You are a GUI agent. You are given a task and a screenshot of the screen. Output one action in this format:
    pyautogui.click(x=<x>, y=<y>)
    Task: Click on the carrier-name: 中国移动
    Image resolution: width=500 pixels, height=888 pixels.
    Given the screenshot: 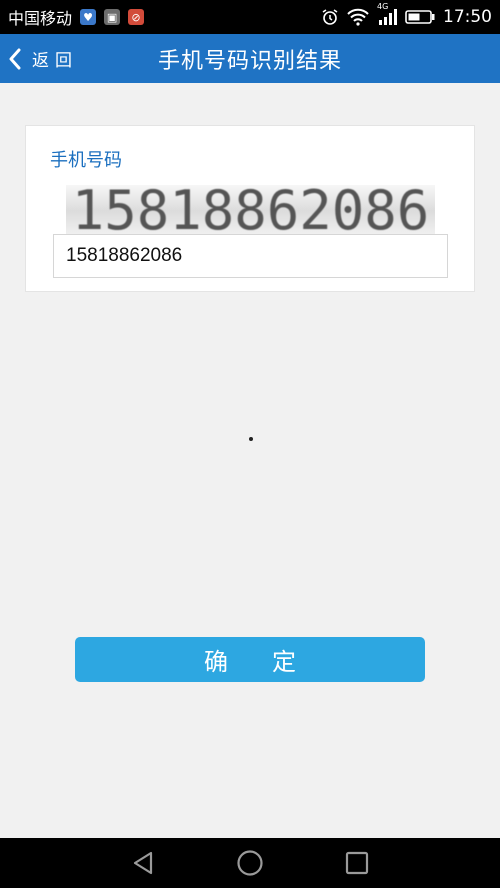 What is the action you would take?
    pyautogui.click(x=40, y=18)
    